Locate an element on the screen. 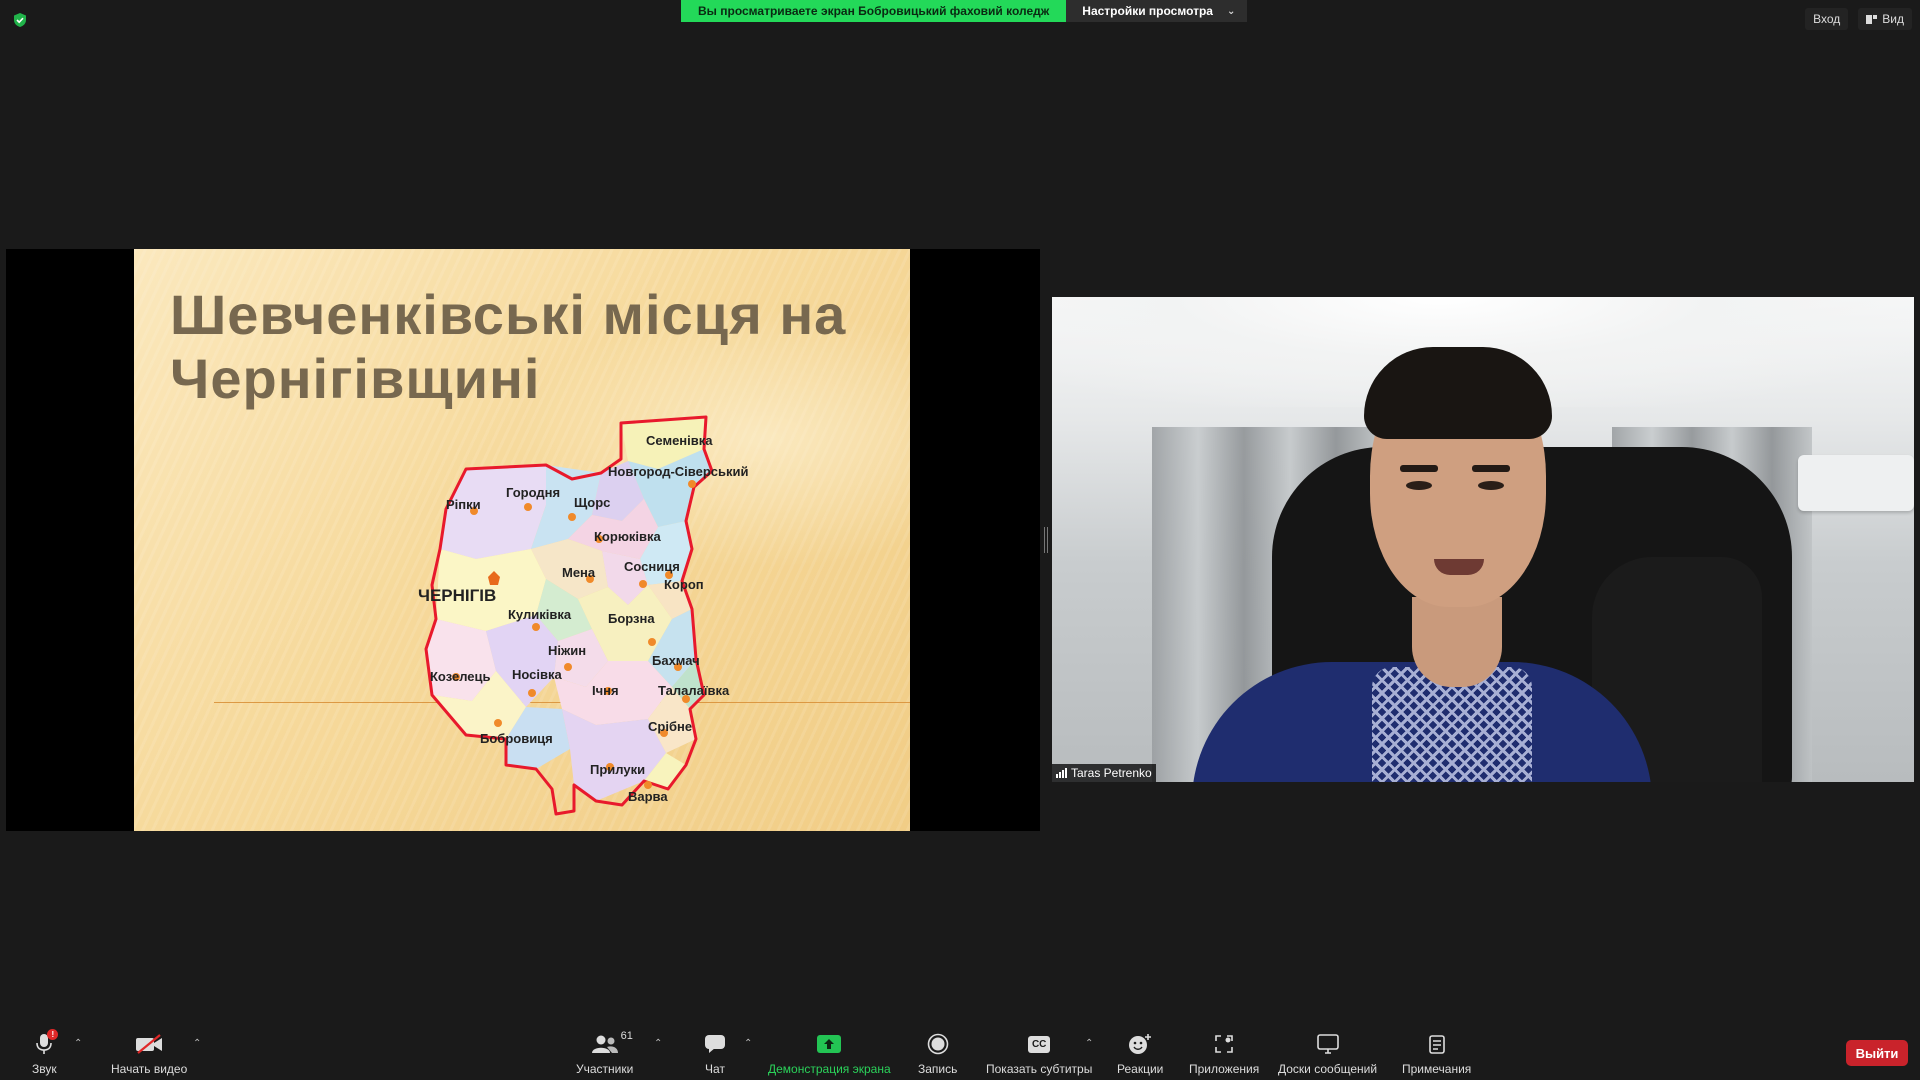  captions-button: CC Показать субтитры is located at coordinates (1039, 1054).